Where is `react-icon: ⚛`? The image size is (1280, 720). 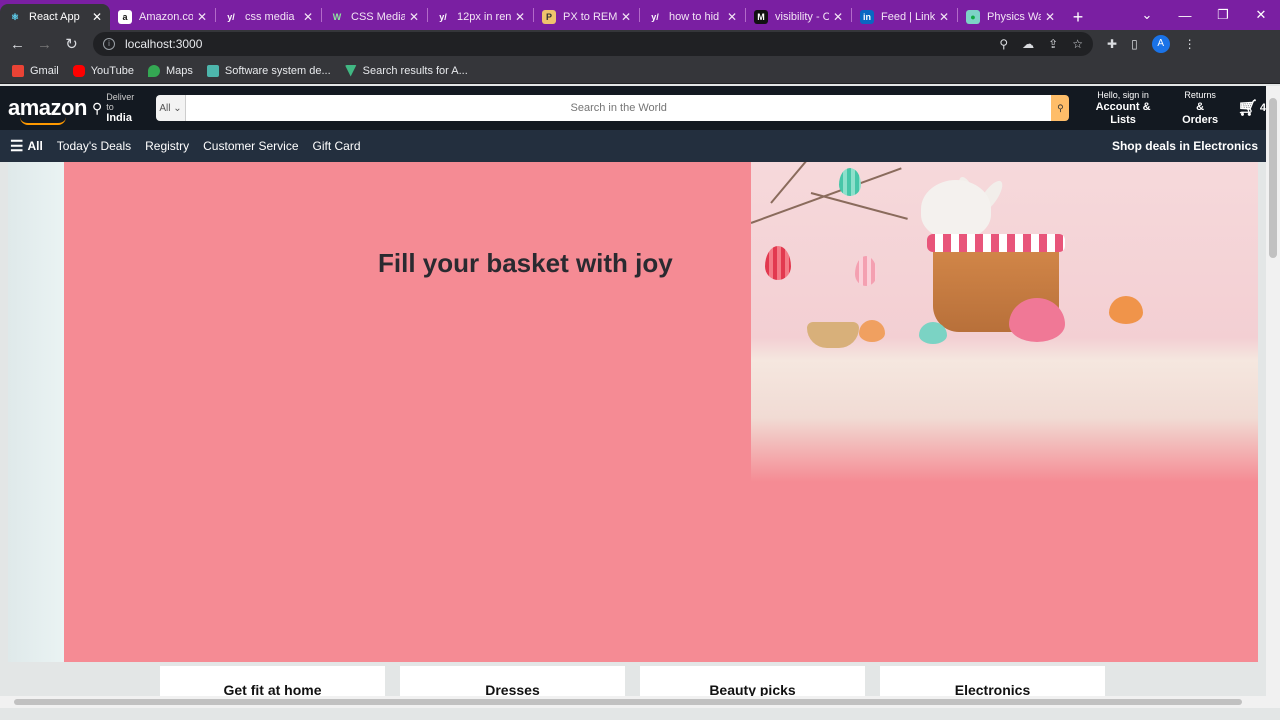 react-icon: ⚛ is located at coordinates (15, 16).